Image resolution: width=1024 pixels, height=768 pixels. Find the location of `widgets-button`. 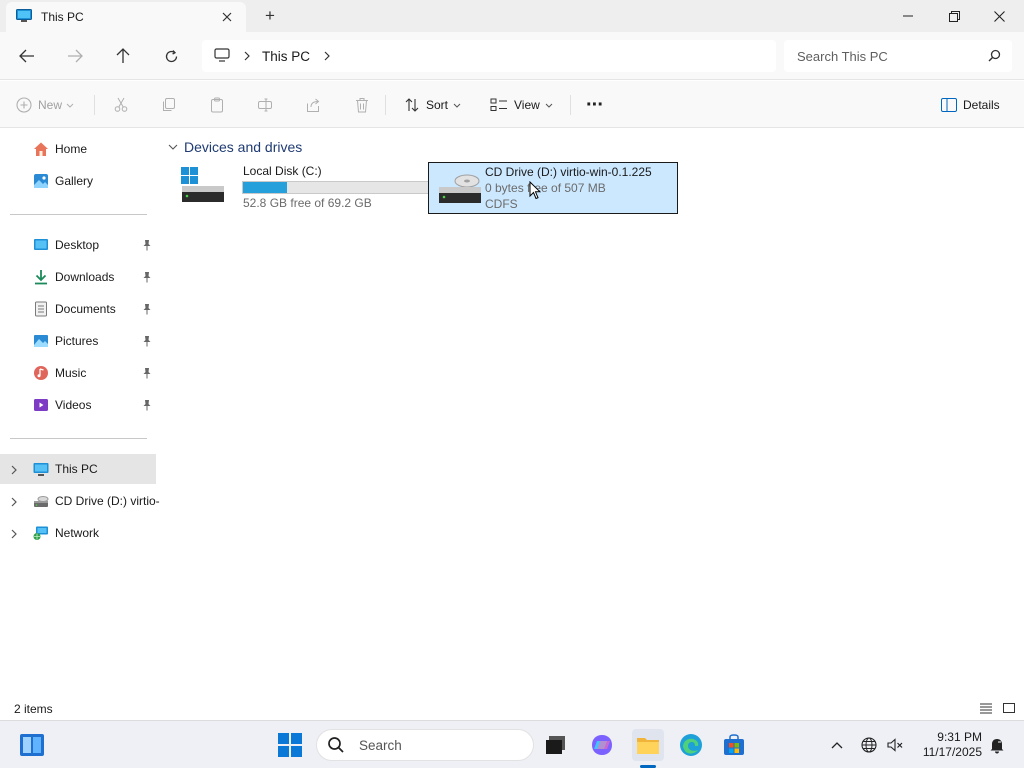

widgets-button is located at coordinates (32, 745).